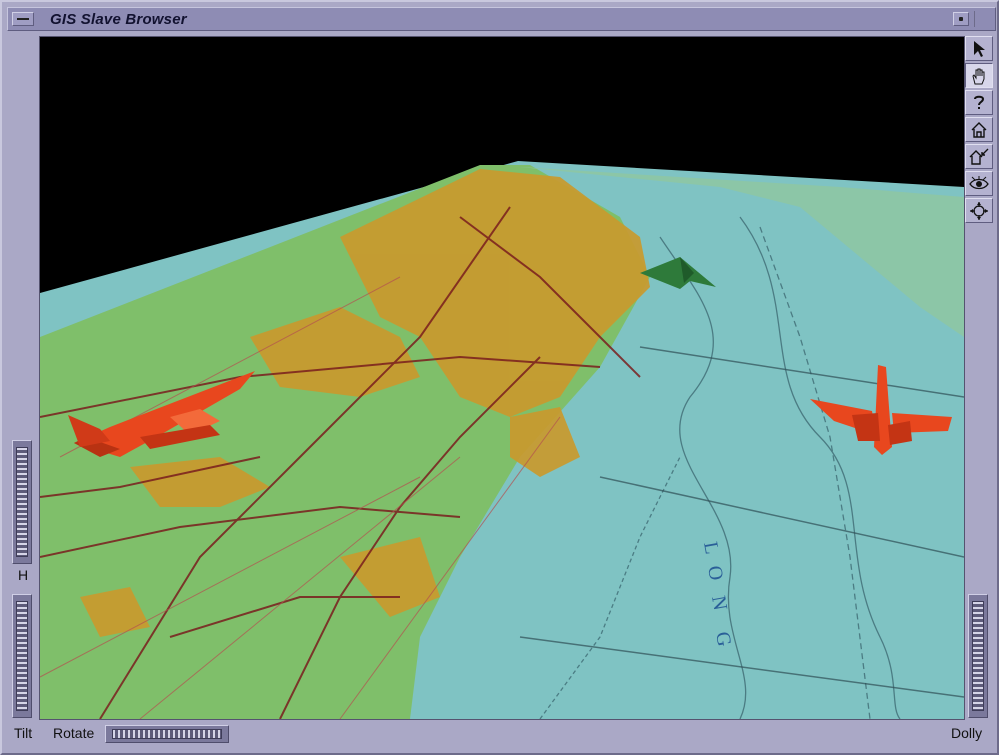 The width and height of the screenshot is (999, 755). I want to click on home-icon, so click(979, 129).